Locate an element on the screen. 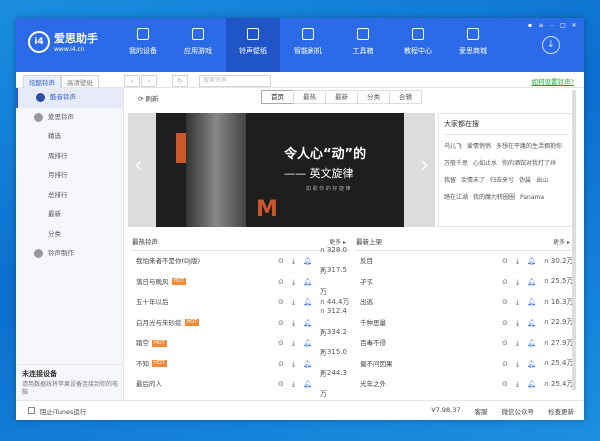 The height and width of the screenshot is (441, 600). nav-item-0: 我的设备 is located at coordinates (143, 45).